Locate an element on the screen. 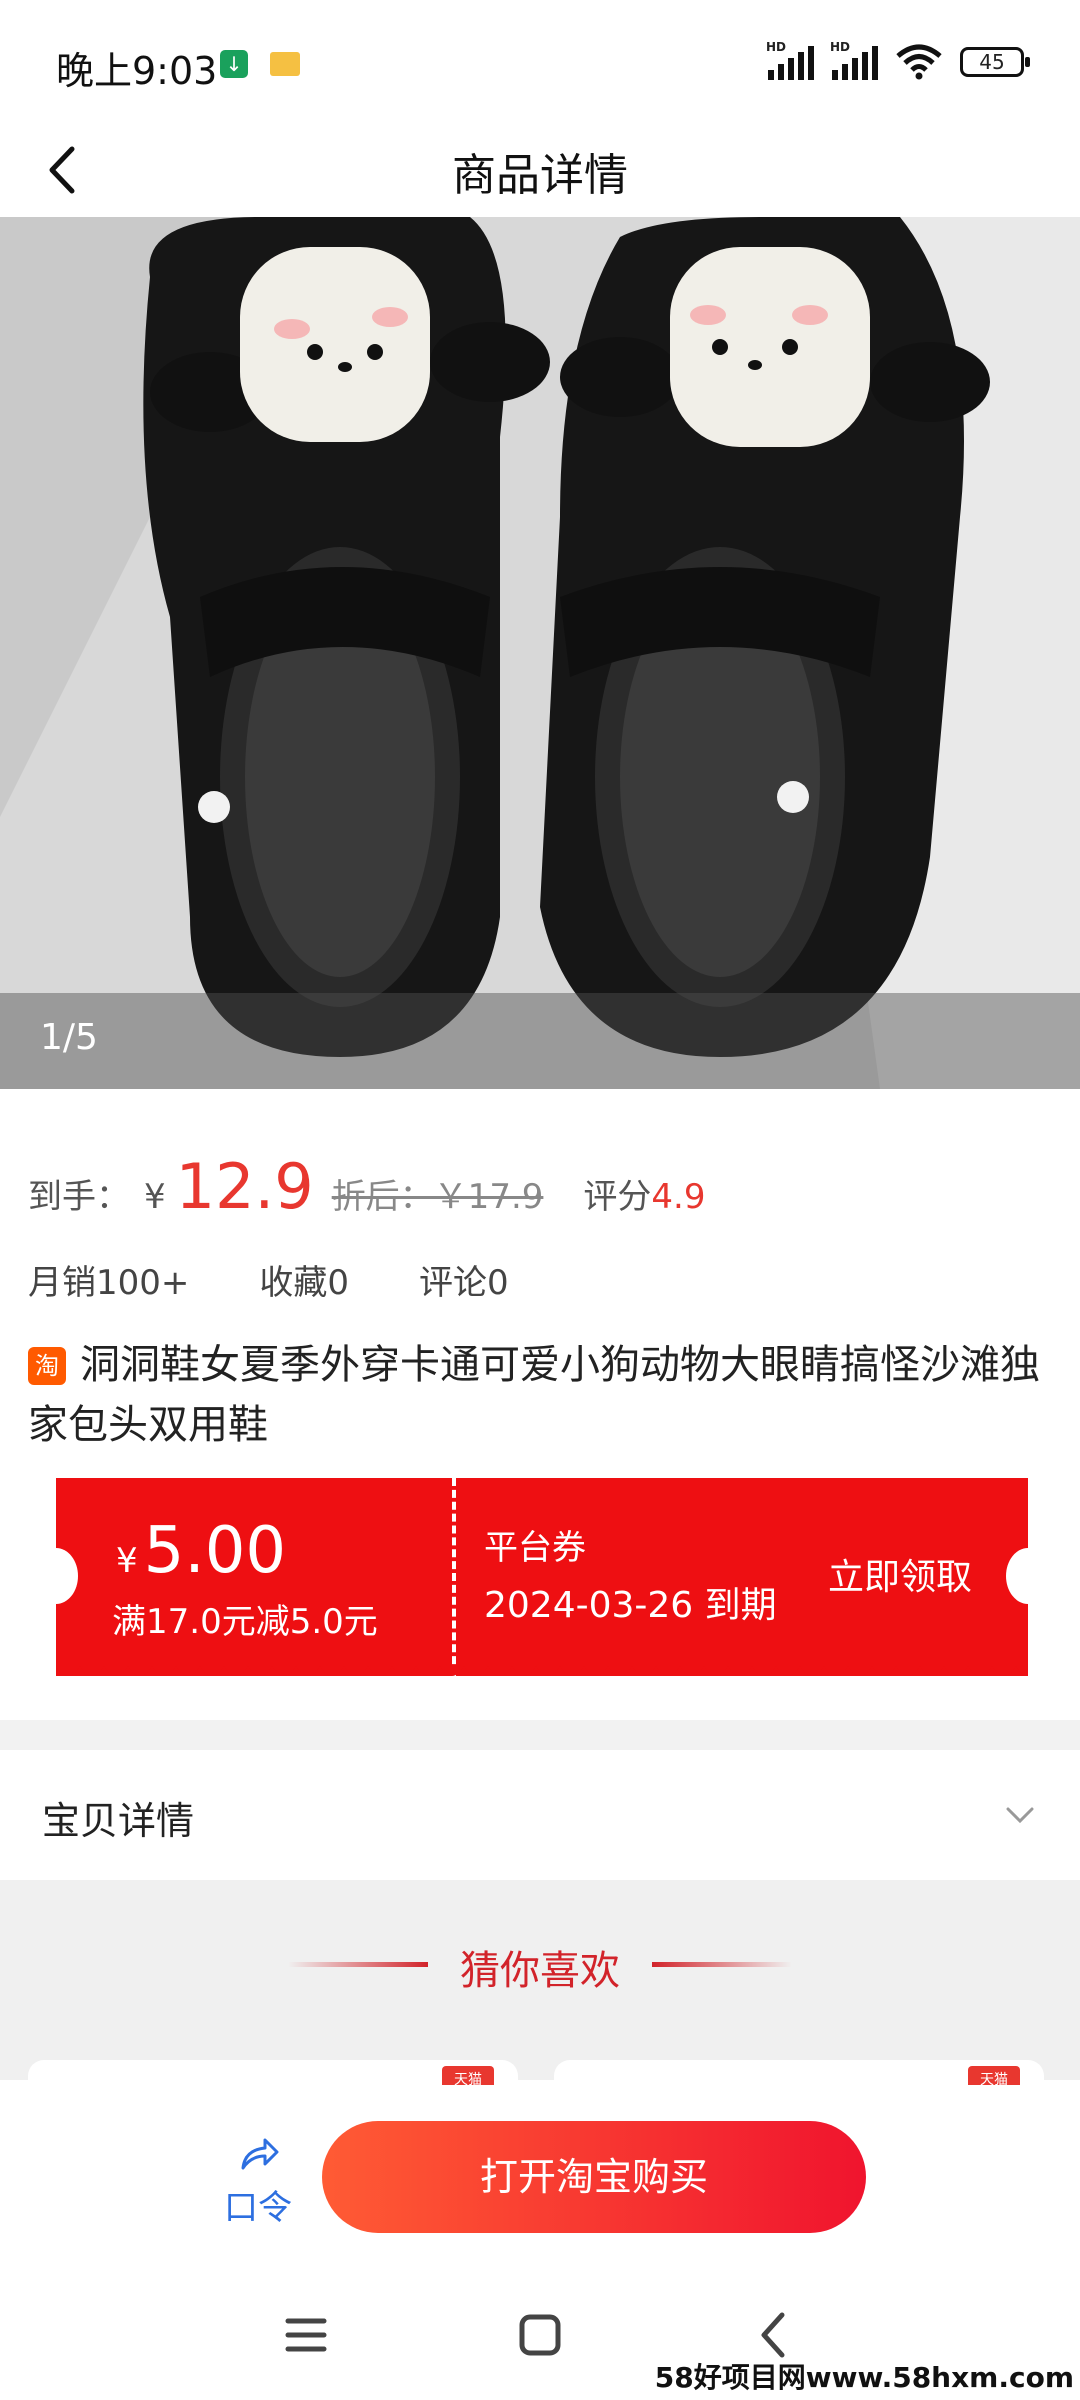 The height and width of the screenshot is (2400, 1080). coupon-wave-edge is located at coordinates (542, 1671).